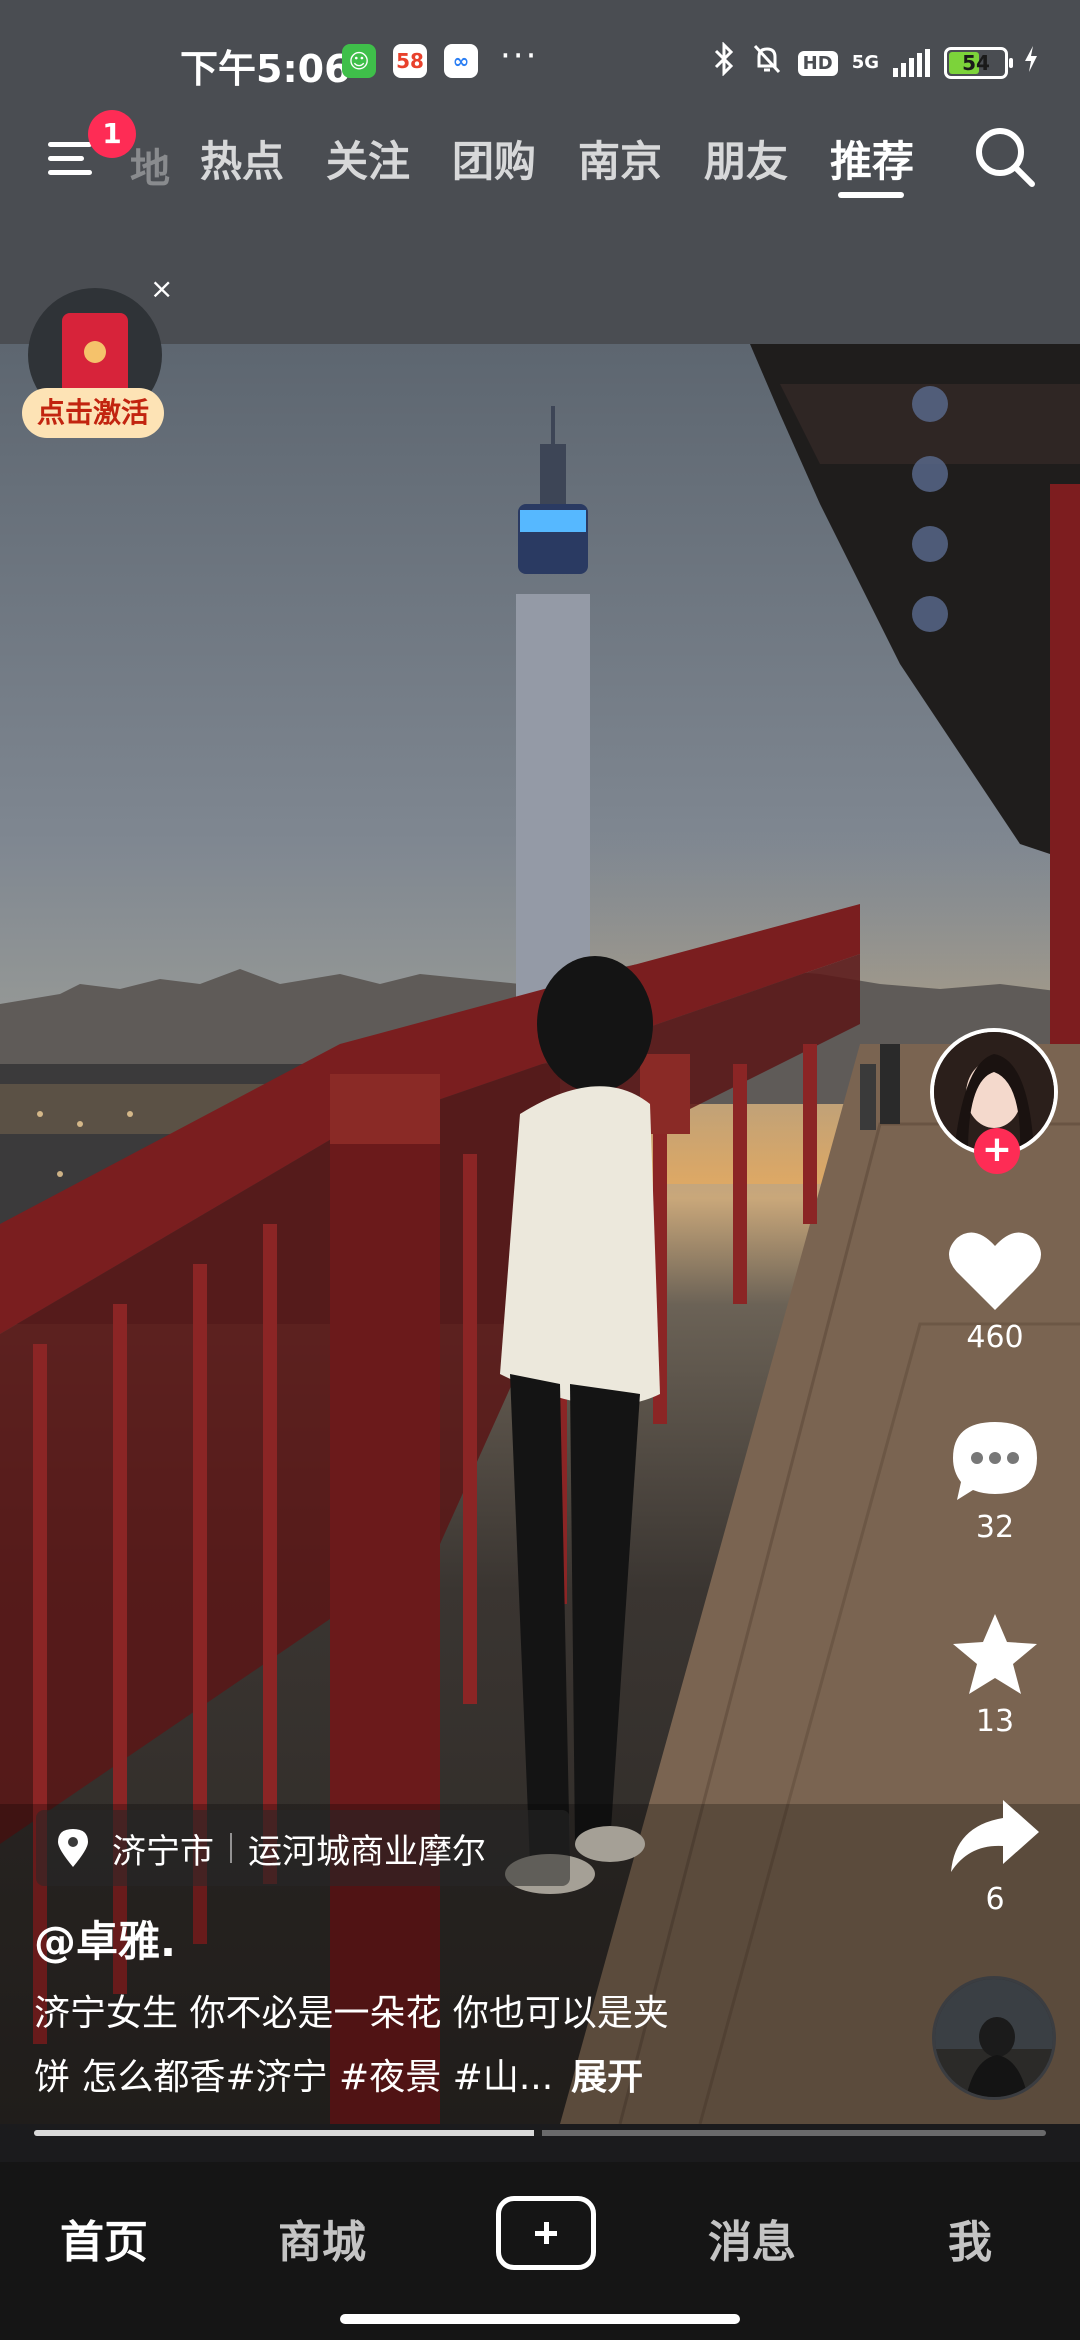 This screenshot has height=2340, width=1080. Describe the element at coordinates (150, 165) in the screenshot. I see `tab-faded: 地` at that location.